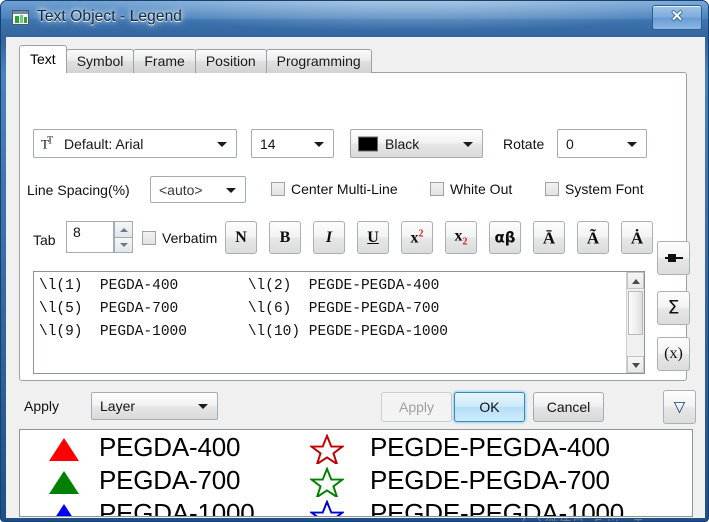 This screenshot has width=709, height=522. I want to click on legend-label-right: PEGDE-PEGDA-700, so click(490, 480).